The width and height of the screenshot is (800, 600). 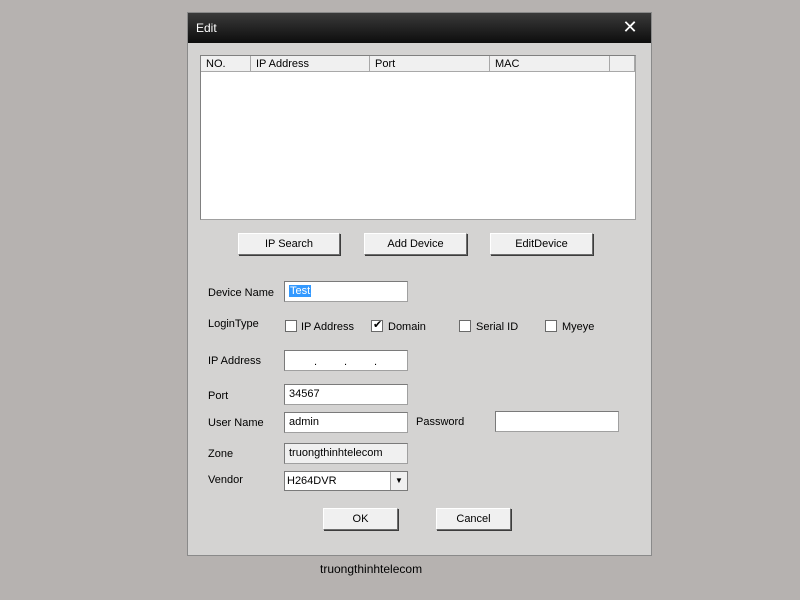 What do you see at coordinates (346, 481) in the screenshot?
I see `vendor-select: H264DVR ▼` at bounding box center [346, 481].